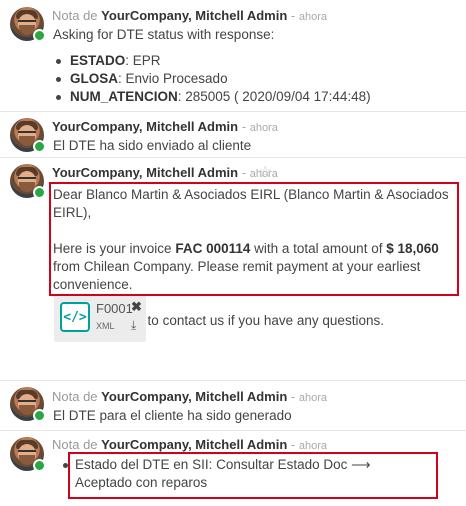 The height and width of the screenshot is (506, 466). I want to click on close-icon: ✖, so click(136, 307).